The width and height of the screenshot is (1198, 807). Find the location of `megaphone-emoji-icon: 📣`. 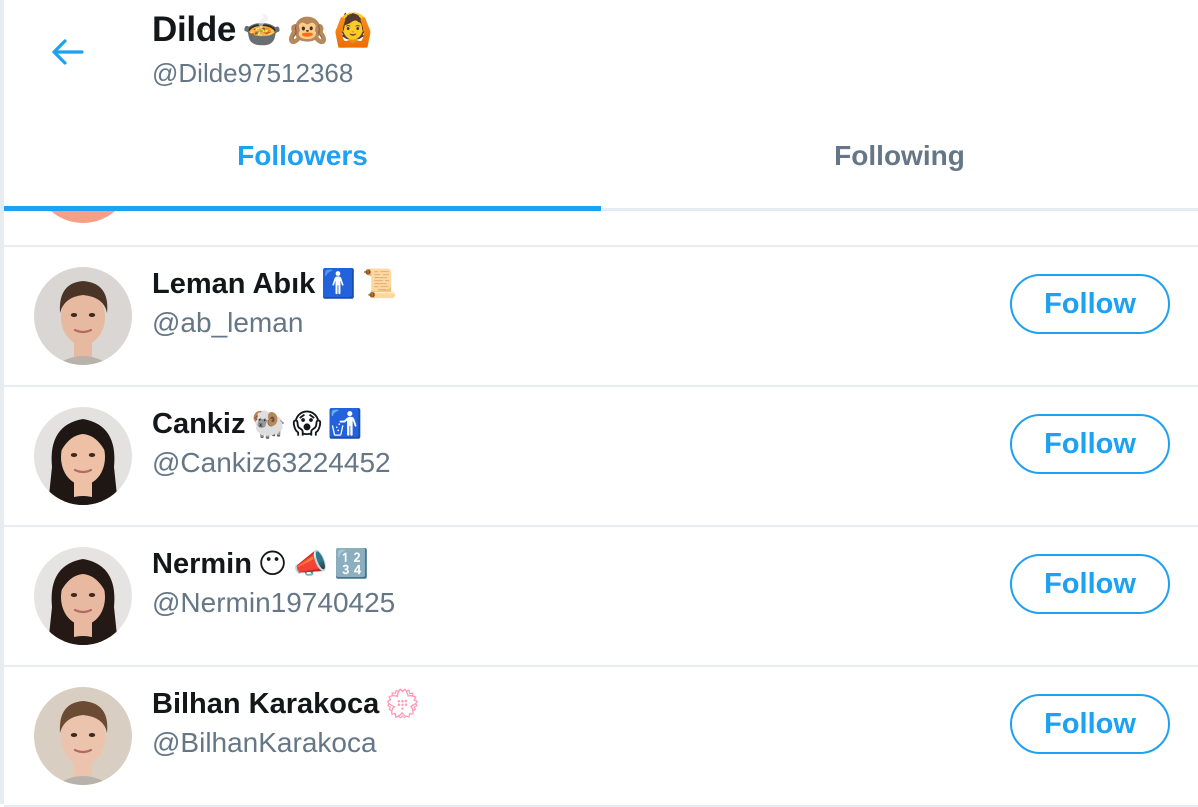

megaphone-emoji-icon: 📣 is located at coordinates (310, 563).